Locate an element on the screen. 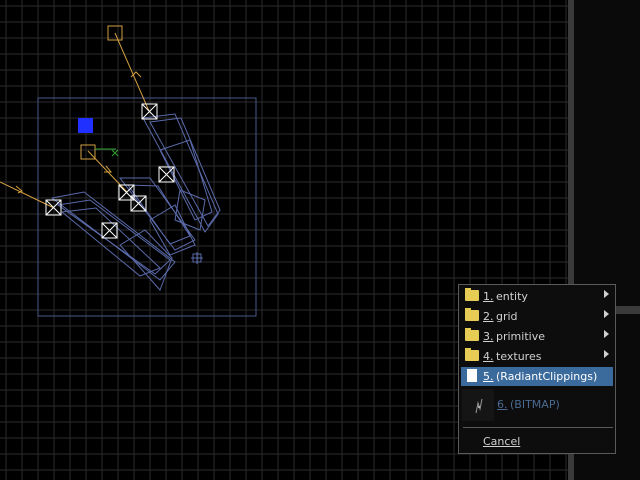  menu-item-bitmap: 6. (BITMAP) is located at coordinates (552, 404).